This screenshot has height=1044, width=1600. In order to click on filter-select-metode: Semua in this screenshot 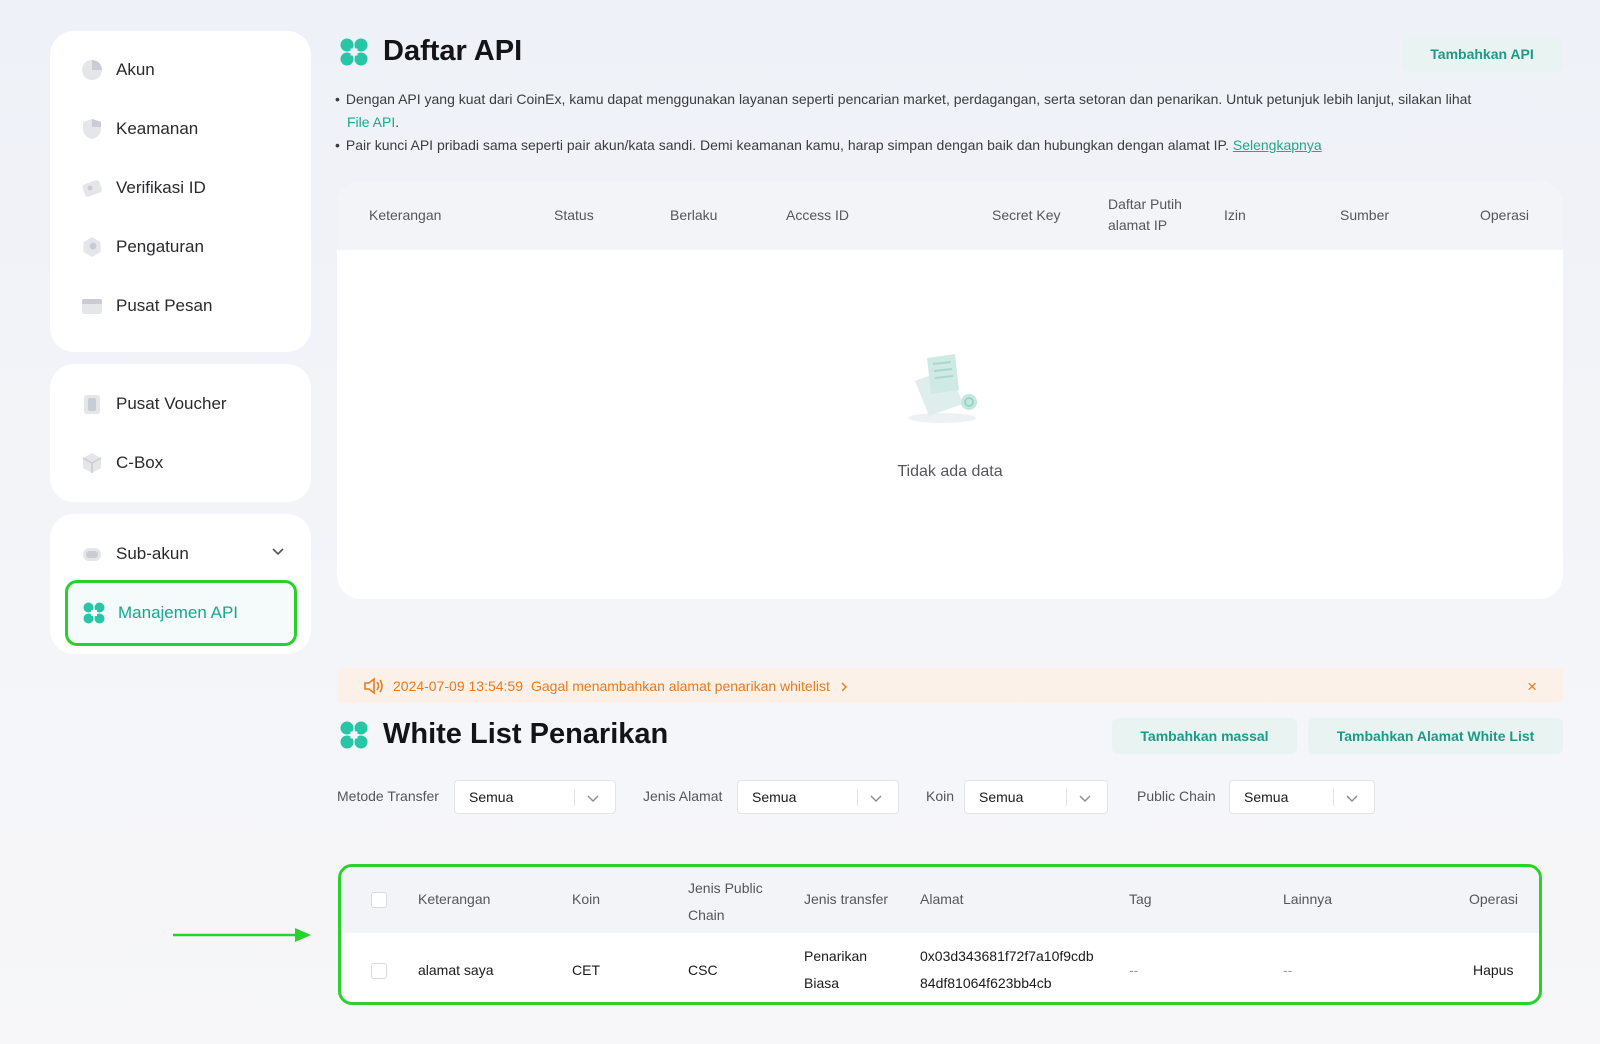, I will do `click(535, 797)`.